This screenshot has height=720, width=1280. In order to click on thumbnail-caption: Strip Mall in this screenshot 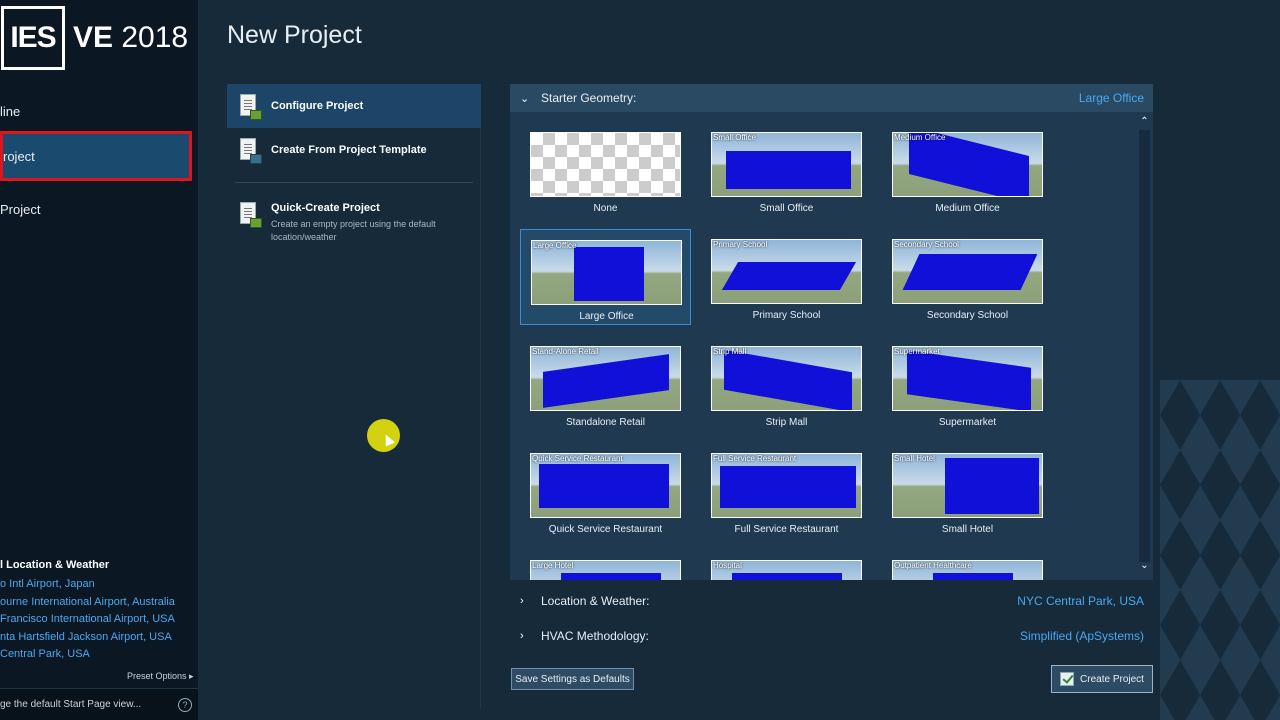, I will do `click(730, 351)`.